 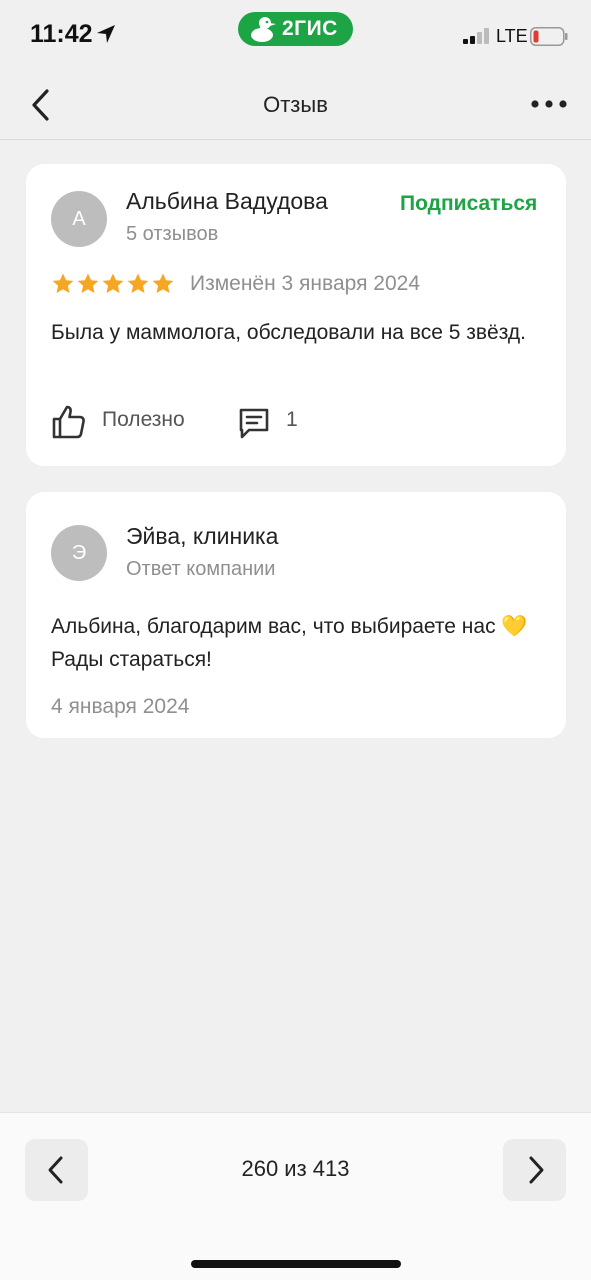 What do you see at coordinates (172, 234) in the screenshot?
I see `review-author-reviews-count: 5 отзывов` at bounding box center [172, 234].